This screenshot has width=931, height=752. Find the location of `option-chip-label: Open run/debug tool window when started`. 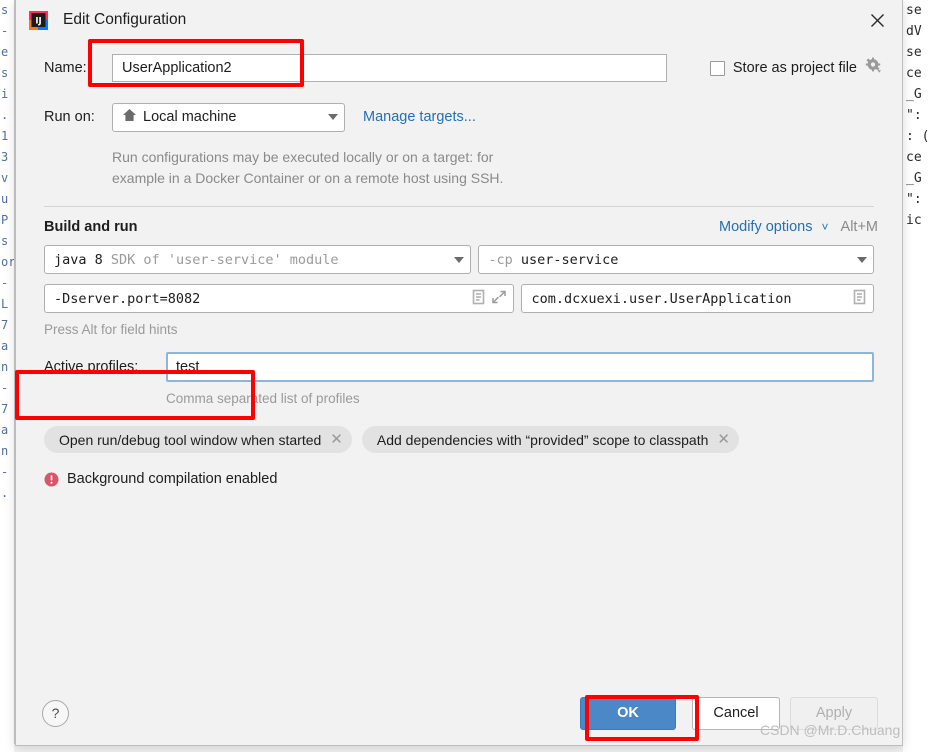

option-chip-label: Open run/debug tool window when started is located at coordinates (190, 439).